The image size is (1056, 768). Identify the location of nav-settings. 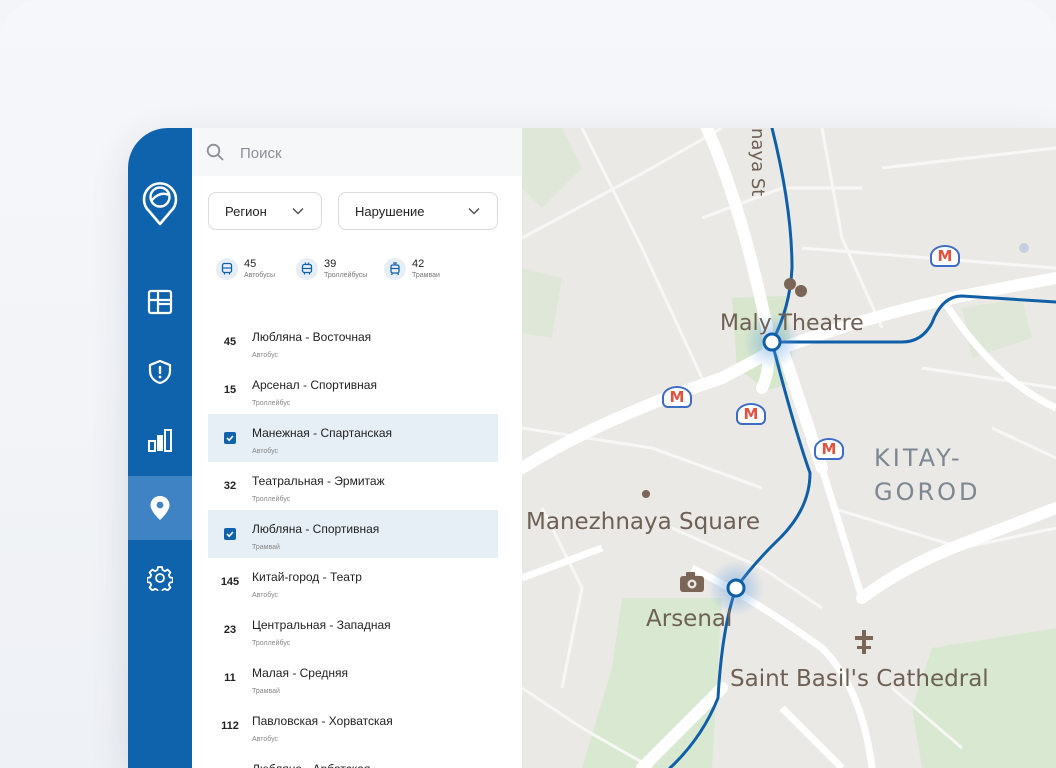
(160, 578).